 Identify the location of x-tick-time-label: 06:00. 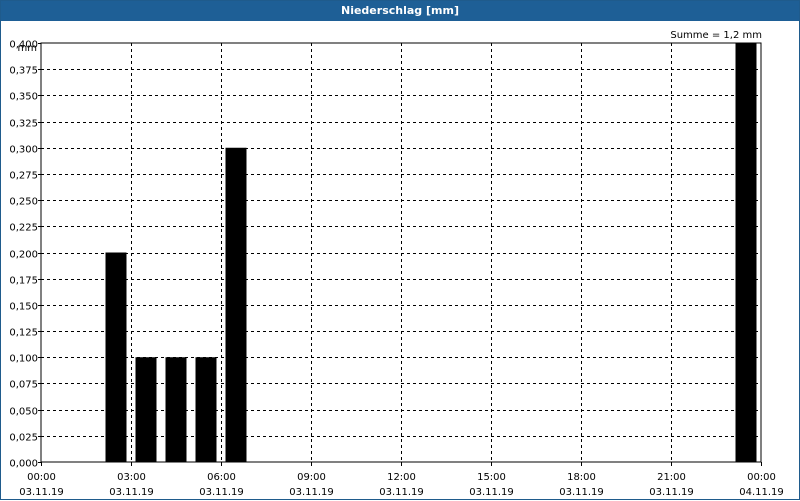
(221, 477).